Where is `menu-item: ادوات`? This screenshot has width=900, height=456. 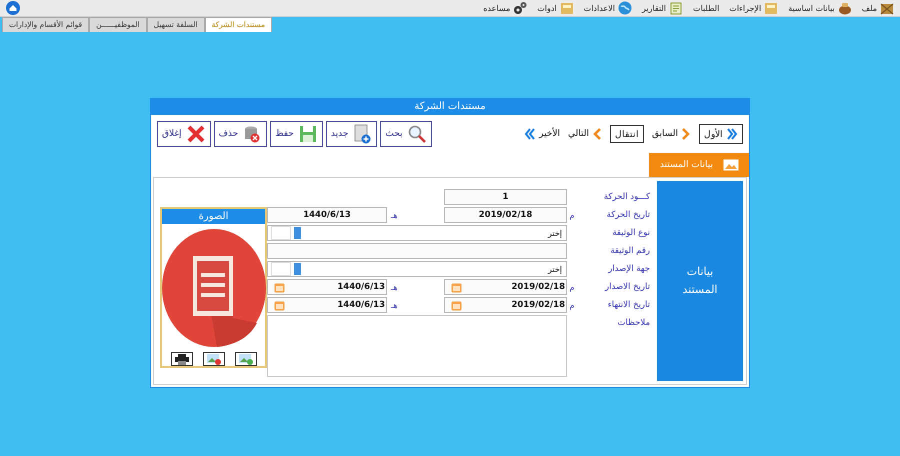 menu-item: ادوات is located at coordinates (547, 8).